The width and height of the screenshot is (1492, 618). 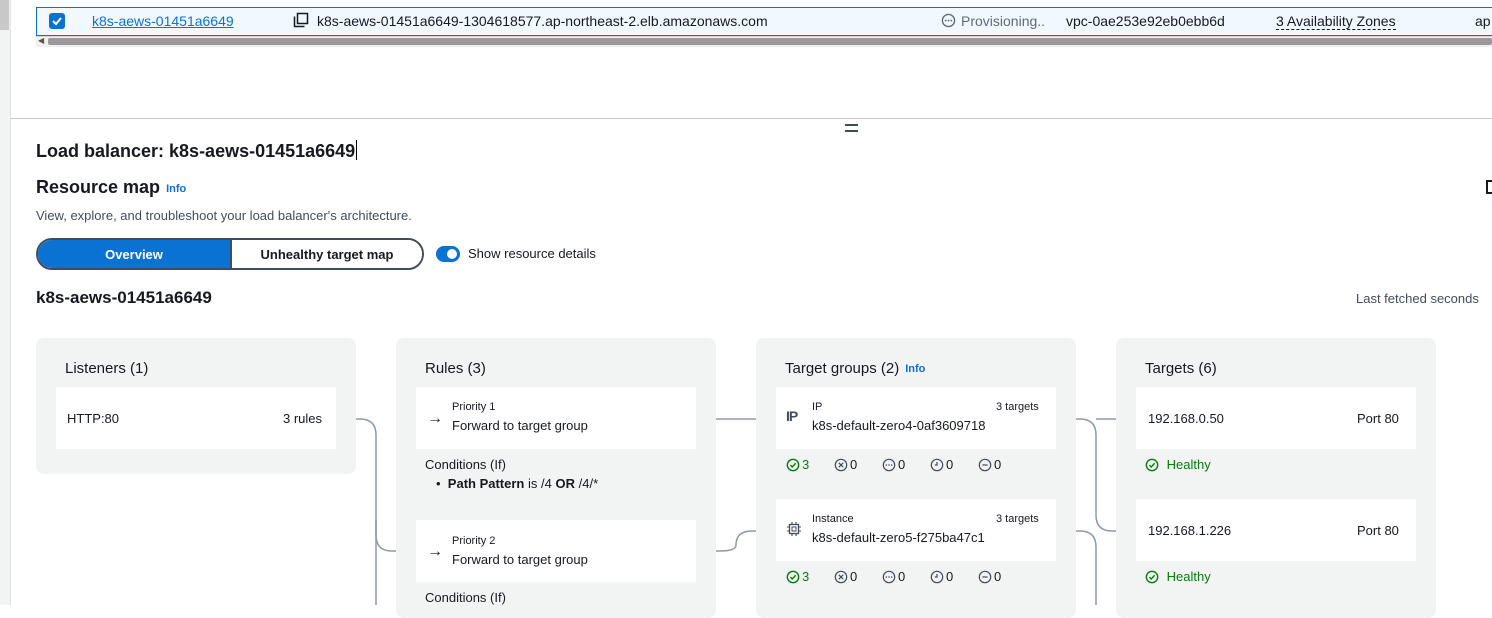 What do you see at coordinates (455, 368) in the screenshot?
I see `rules-title: Rules (3)` at bounding box center [455, 368].